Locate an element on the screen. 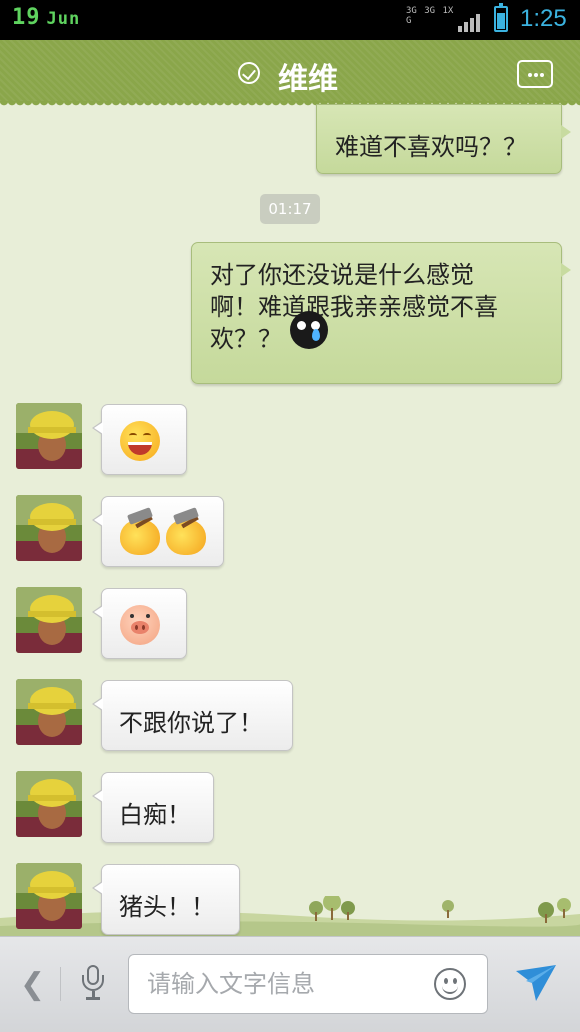 This screenshot has height=1032, width=580. pig-icon is located at coordinates (140, 625).